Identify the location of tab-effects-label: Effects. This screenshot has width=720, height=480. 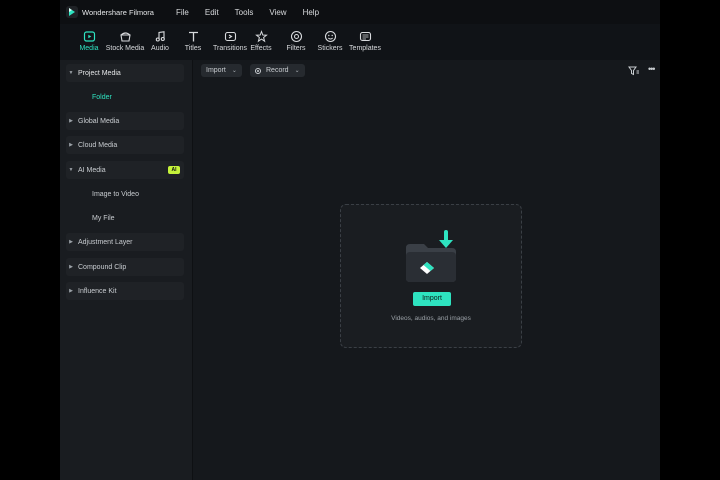
(261, 48).